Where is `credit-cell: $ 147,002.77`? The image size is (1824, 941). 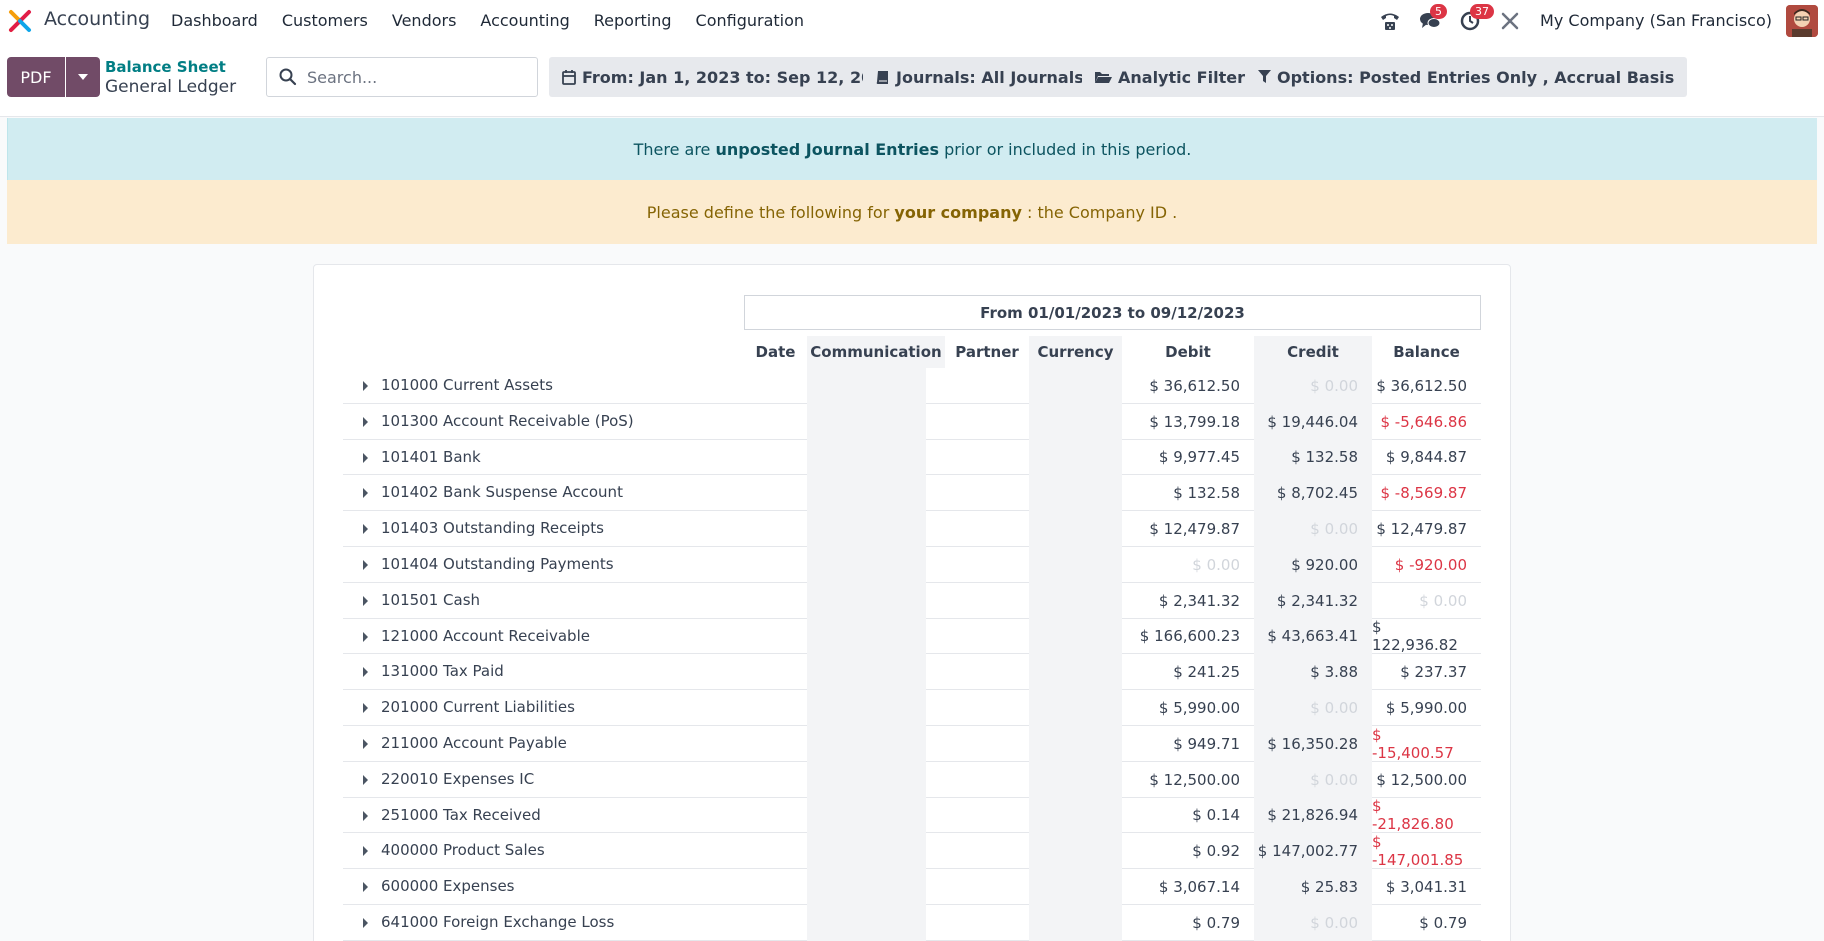
credit-cell: $ 147,002.77 is located at coordinates (1307, 851).